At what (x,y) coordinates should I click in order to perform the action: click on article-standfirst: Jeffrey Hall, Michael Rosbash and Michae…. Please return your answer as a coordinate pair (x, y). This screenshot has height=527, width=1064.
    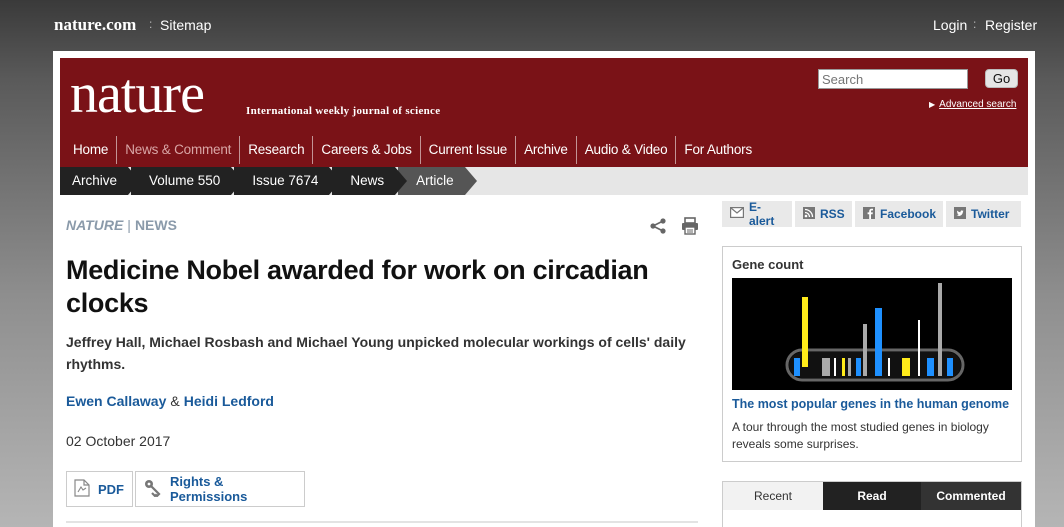
    Looking at the image, I should click on (376, 353).